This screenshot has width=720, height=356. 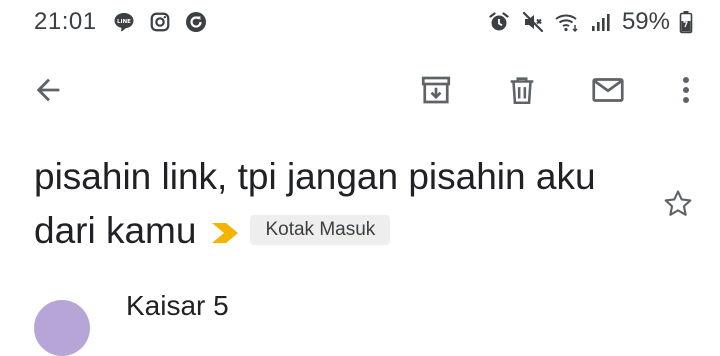 I want to click on delete-button, so click(x=522, y=90).